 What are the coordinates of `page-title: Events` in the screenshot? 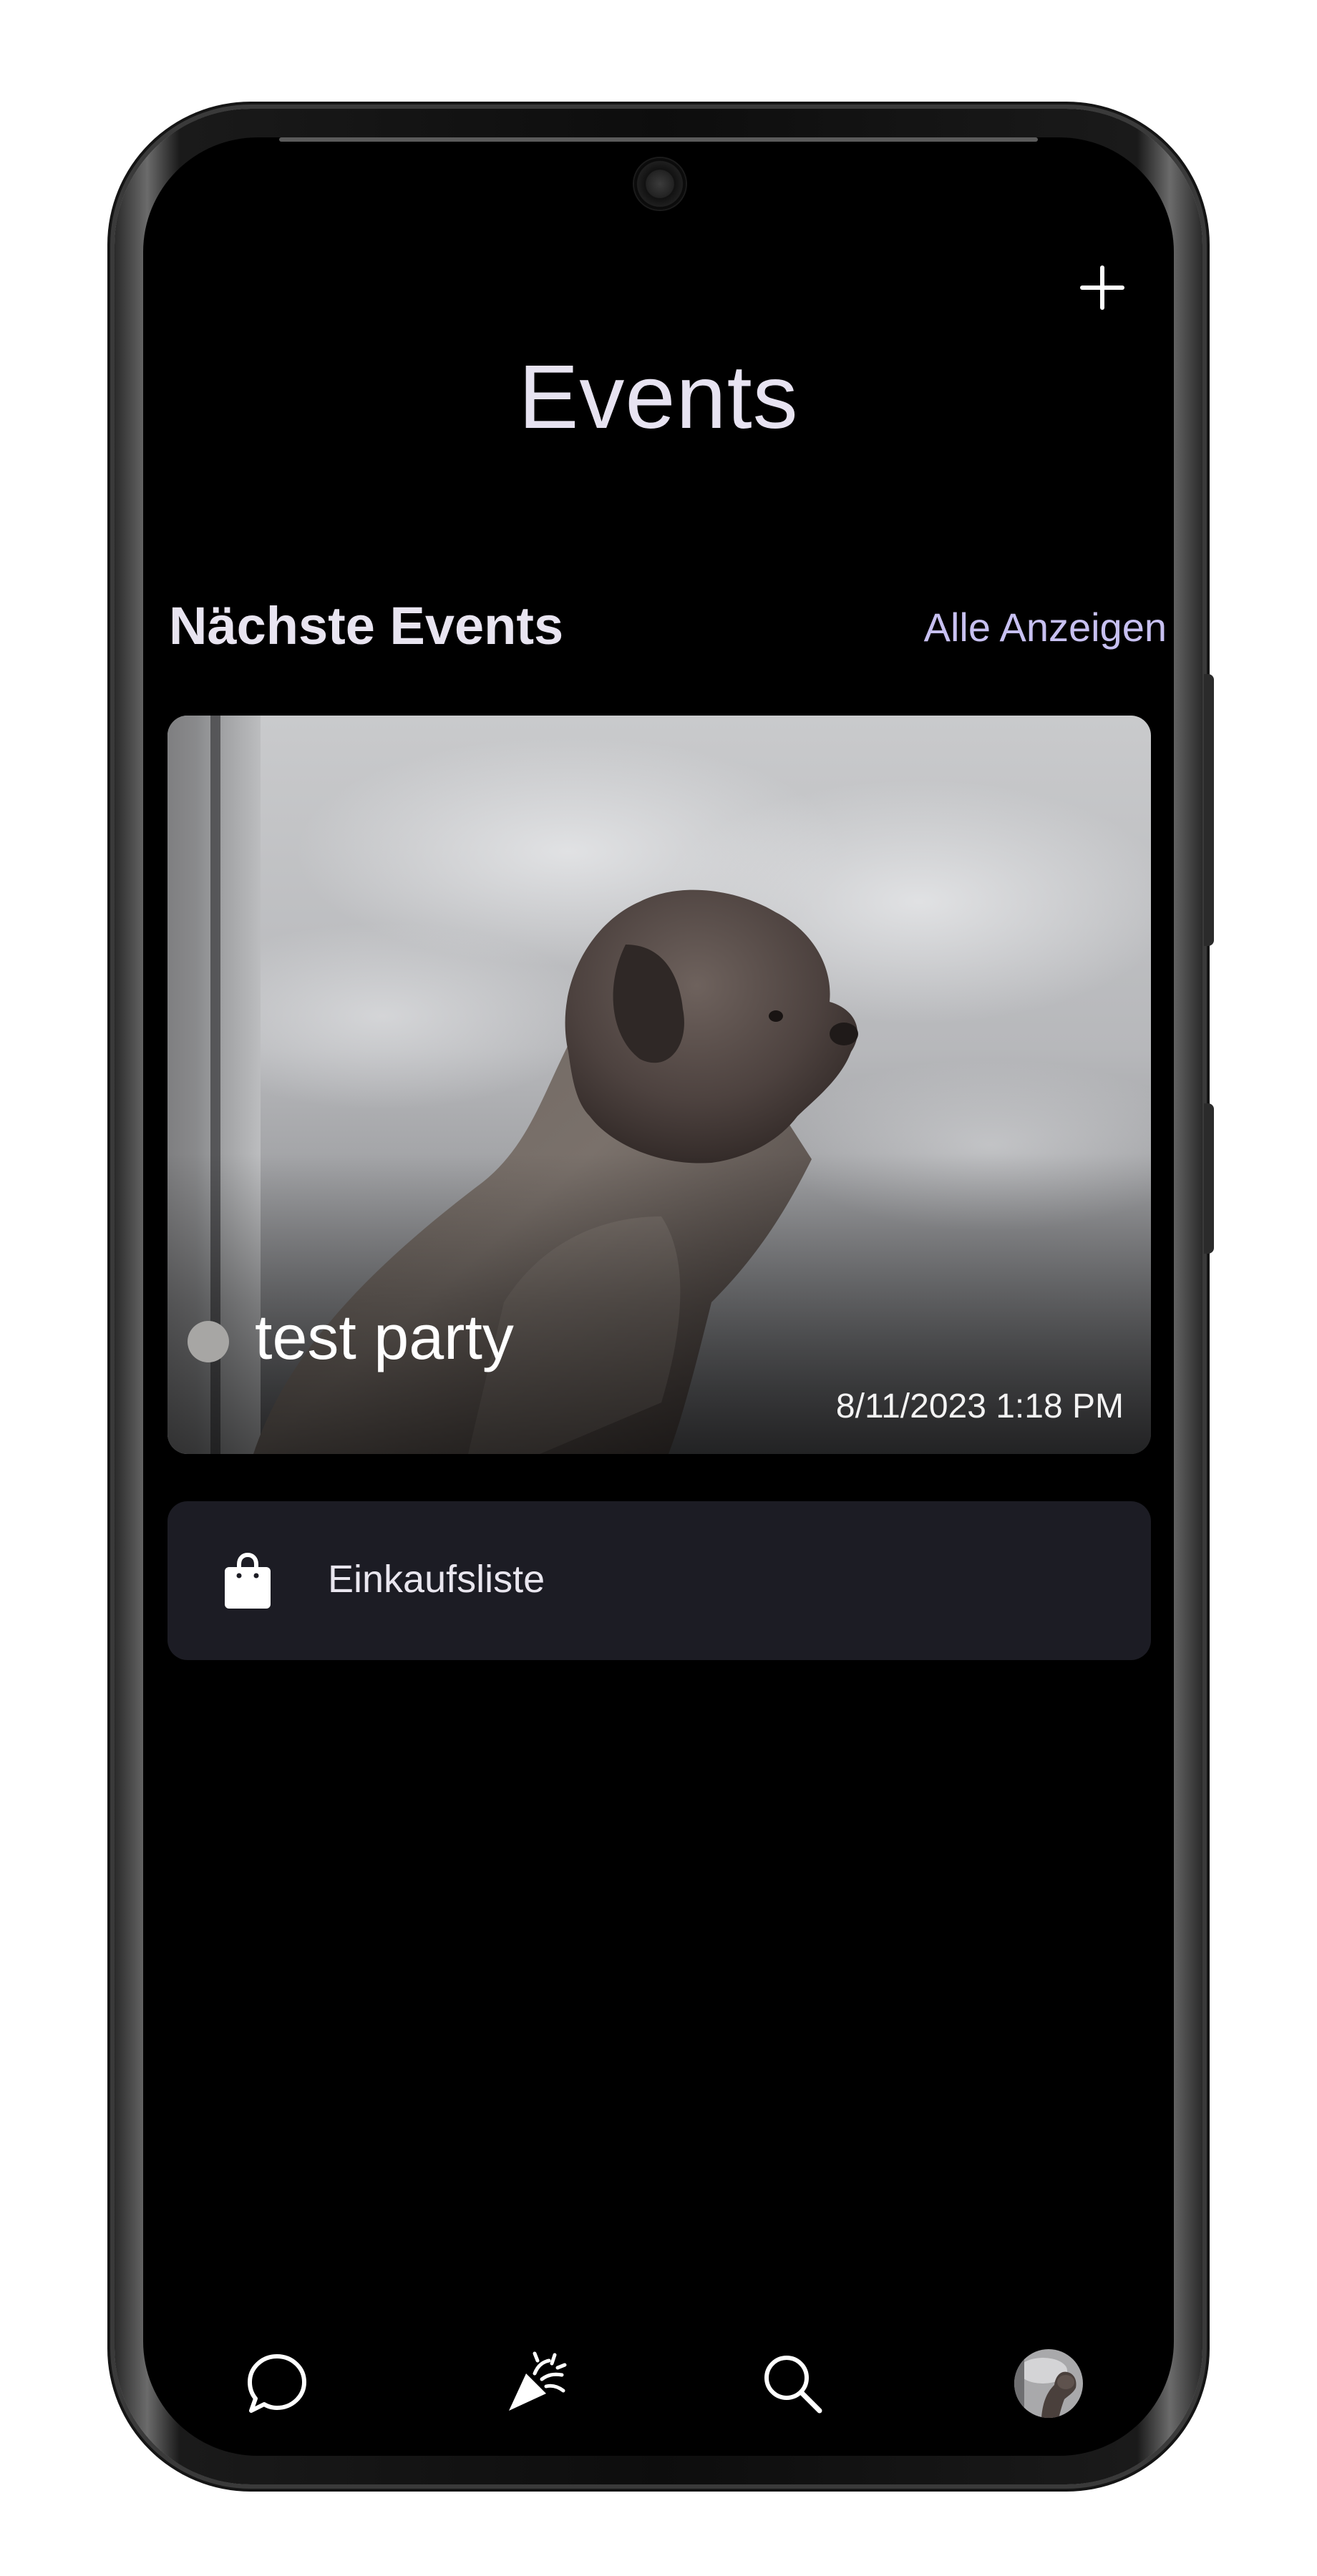 It's located at (658, 396).